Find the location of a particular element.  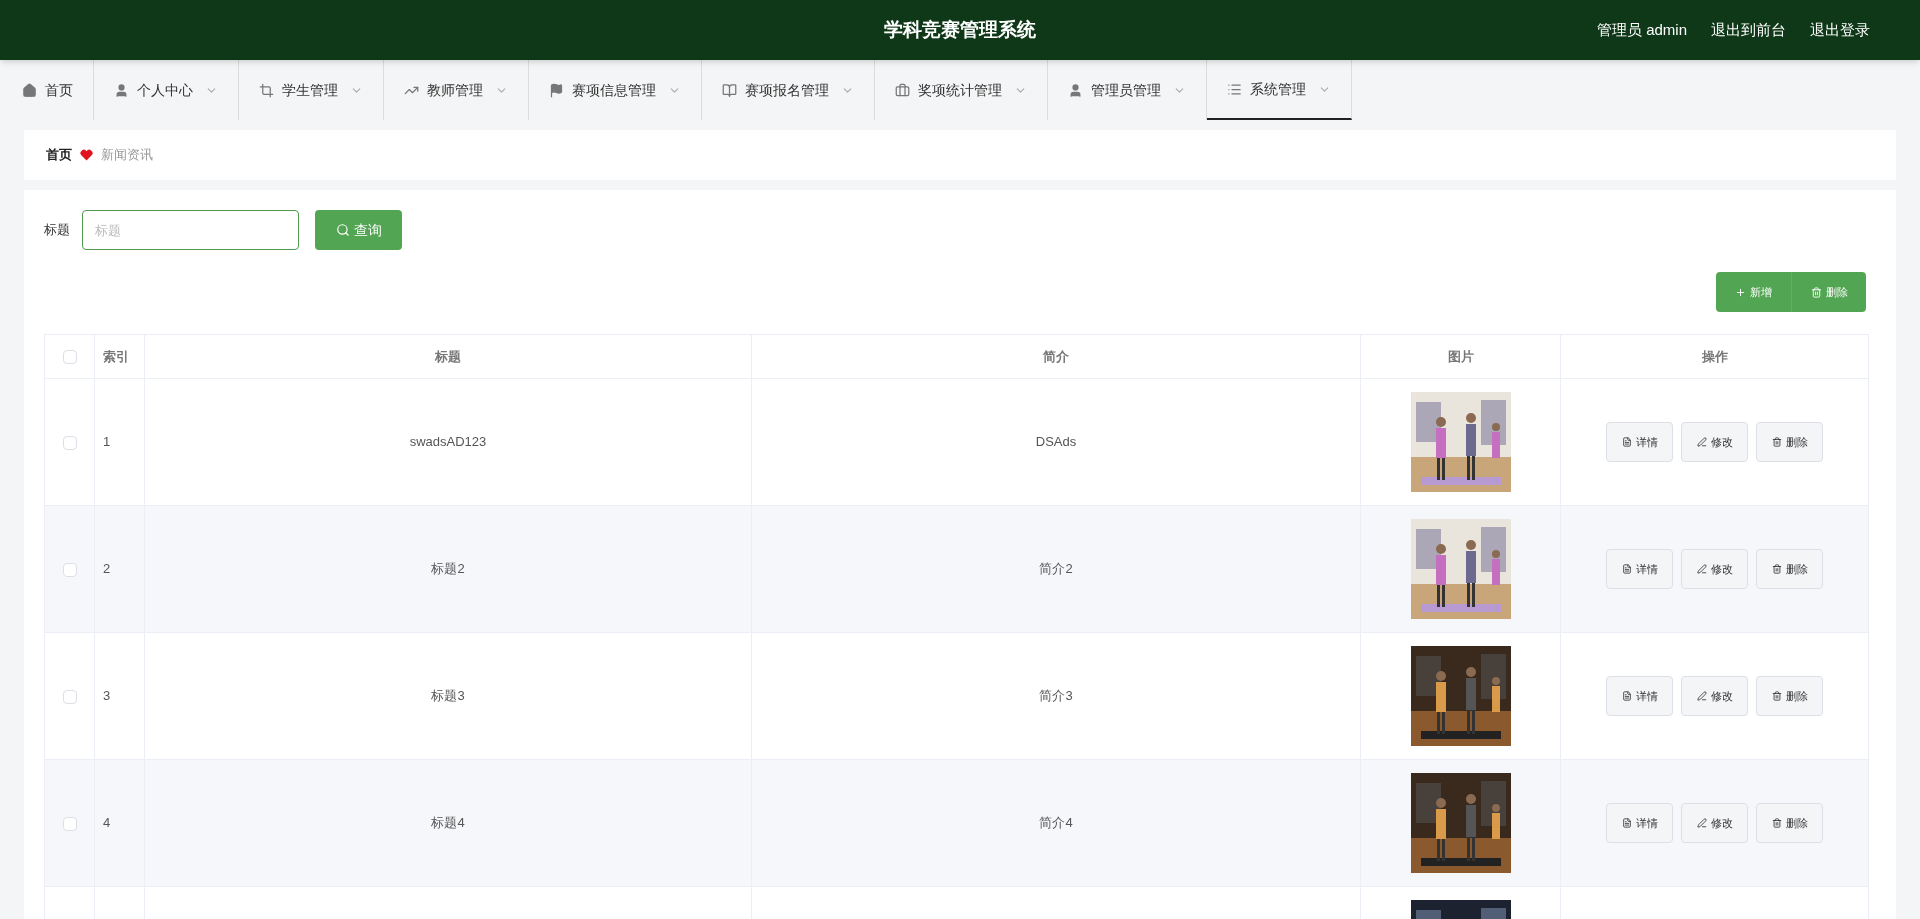

index-text: 2 is located at coordinates (107, 569).